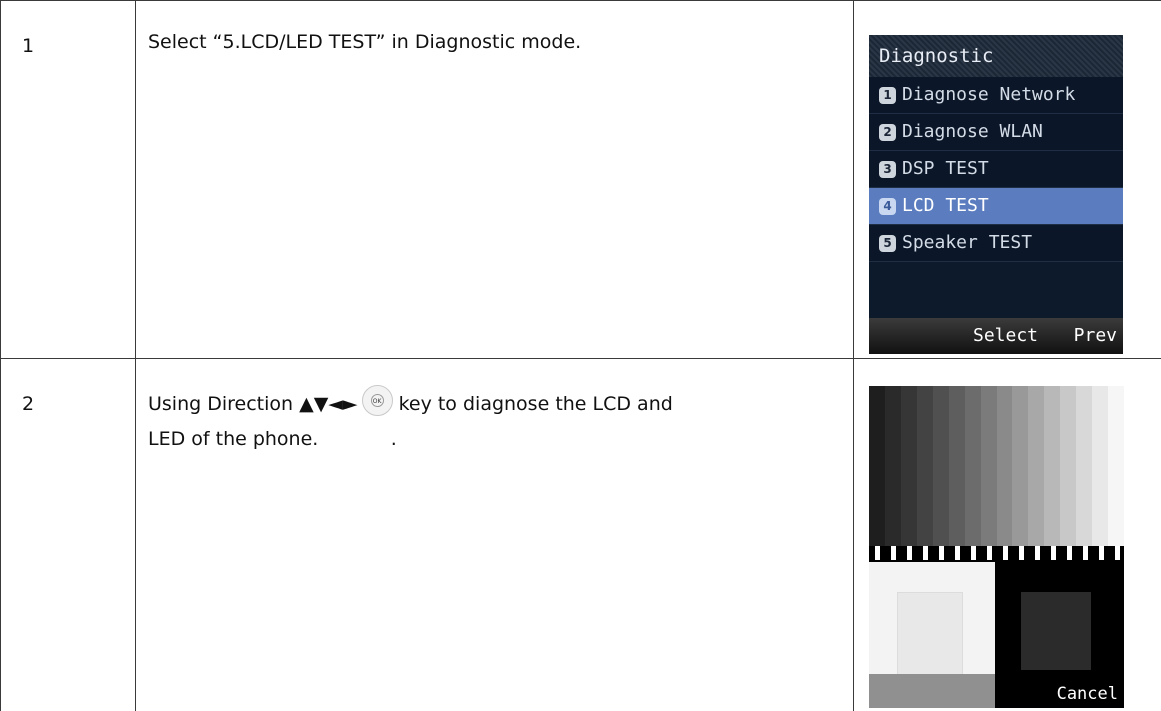 The width and height of the screenshot is (1161, 711). I want to click on table-border-col1, so click(135, 355).